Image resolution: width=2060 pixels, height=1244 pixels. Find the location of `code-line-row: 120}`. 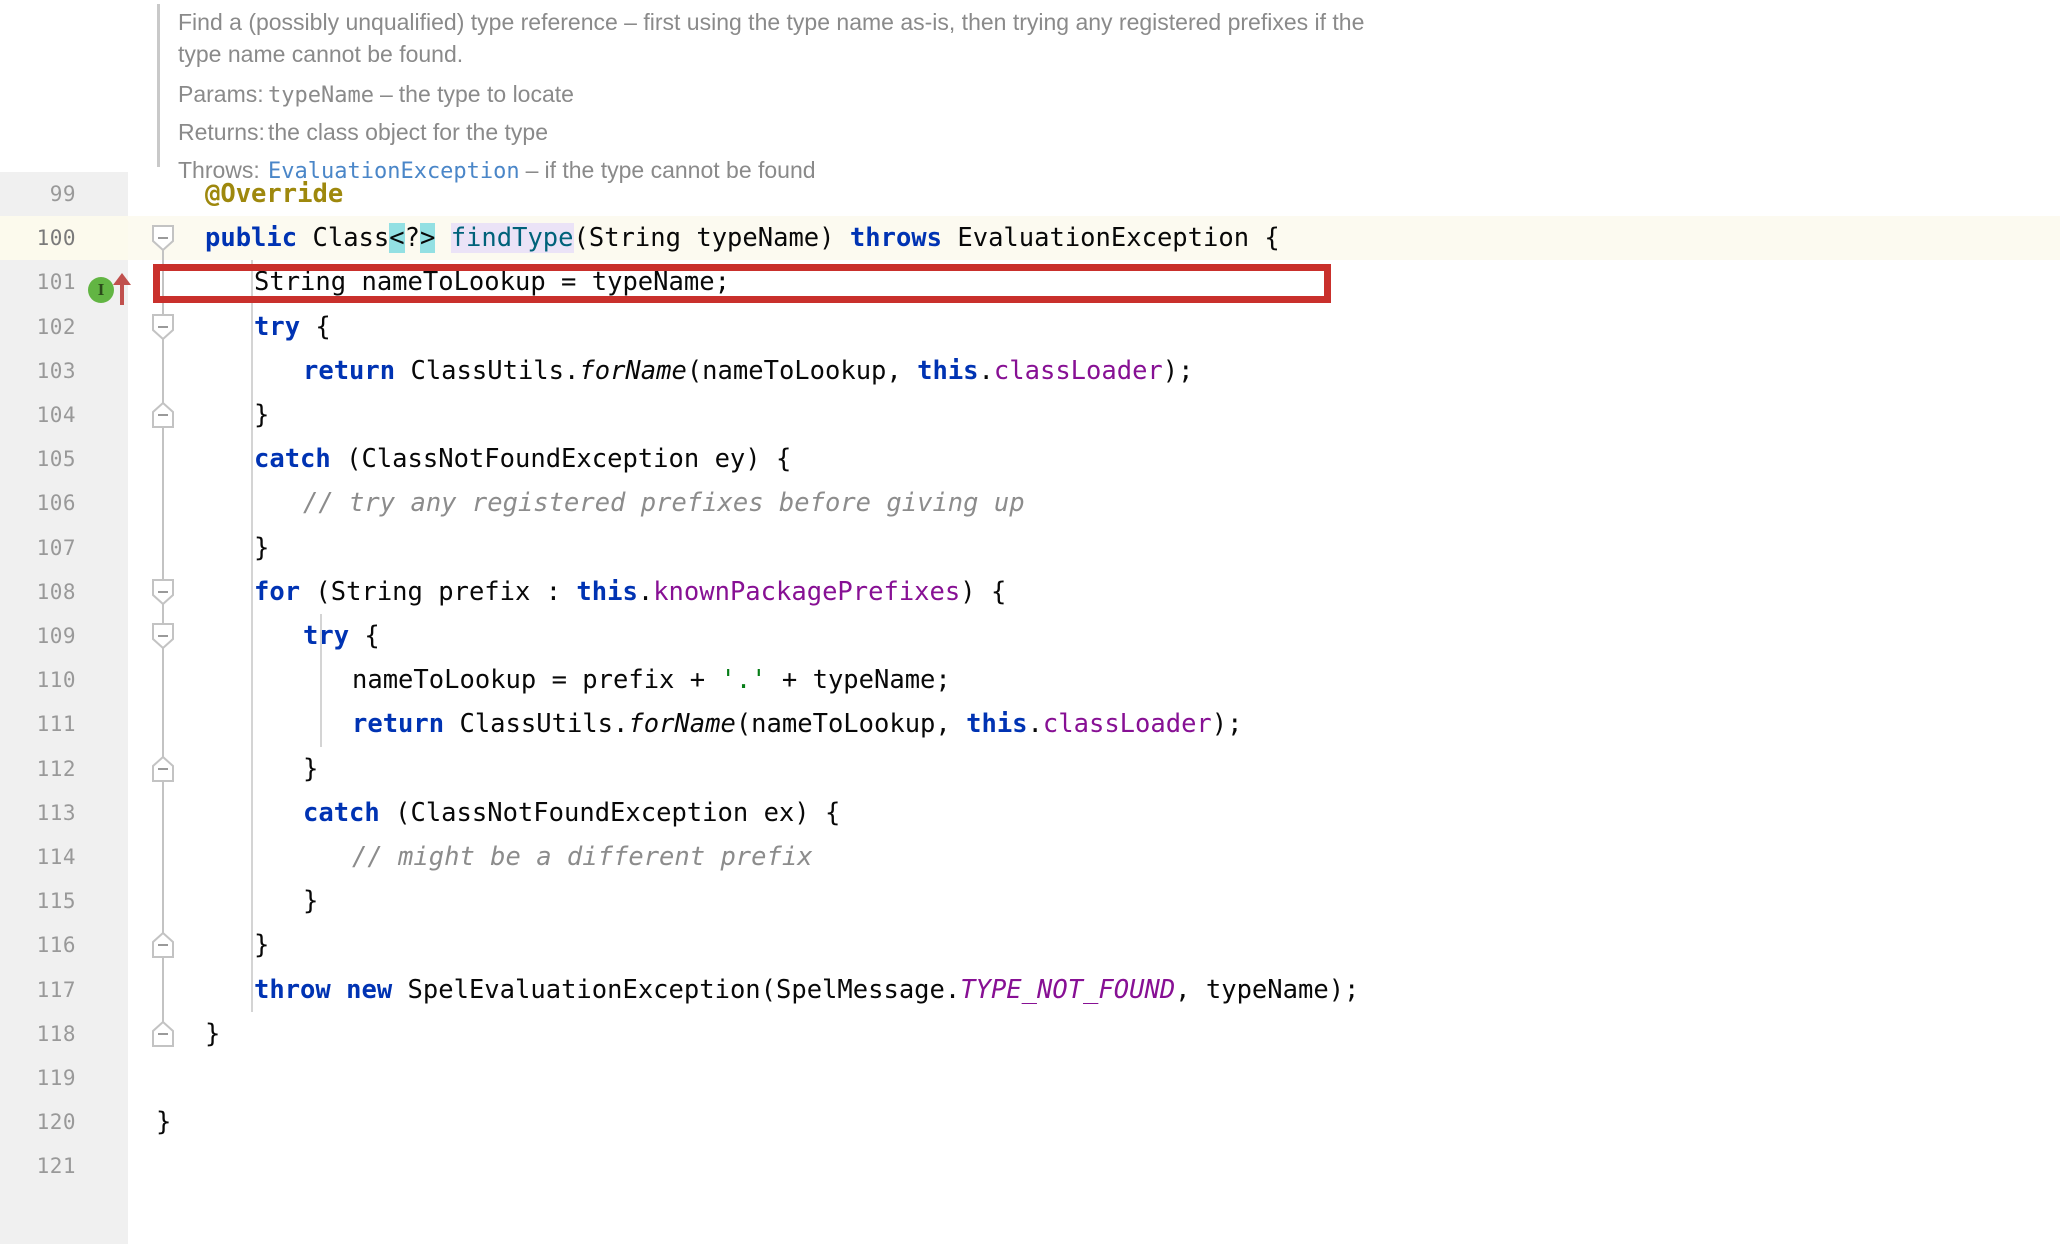

code-line-row: 120} is located at coordinates (1030, 1122).